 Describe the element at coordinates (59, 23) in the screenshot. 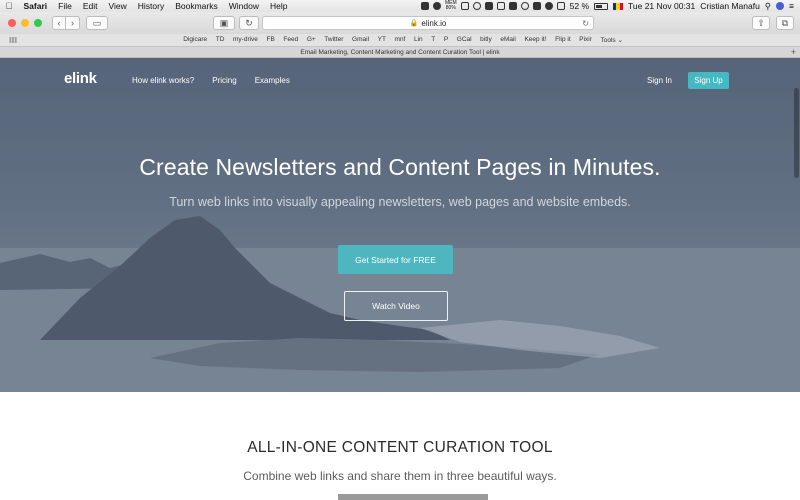

I see `back-button: ‹` at that location.